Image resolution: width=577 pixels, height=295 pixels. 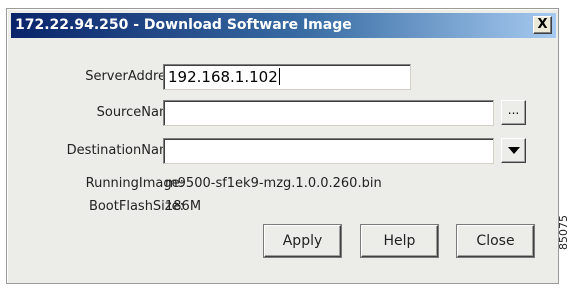 What do you see at coordinates (542, 25) in the screenshot?
I see `window-close-button: X` at bounding box center [542, 25].